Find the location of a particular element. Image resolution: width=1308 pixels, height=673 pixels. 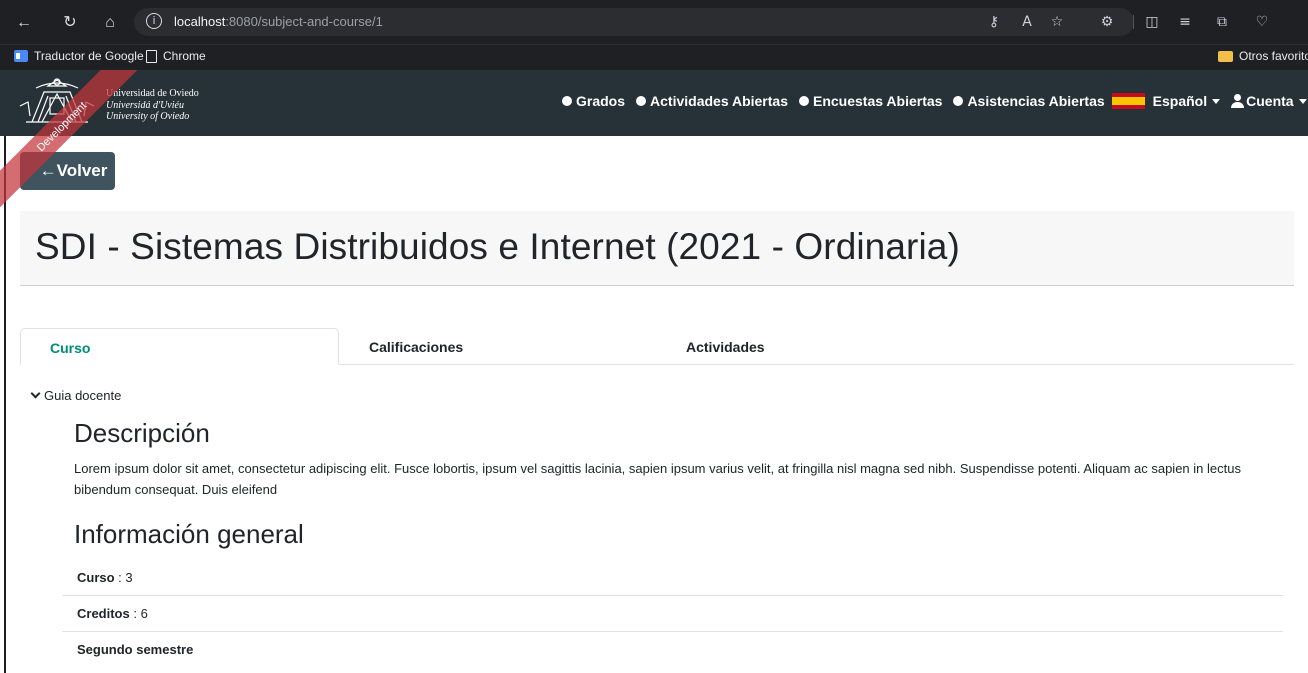

folder-icon is located at coordinates (1225, 56).